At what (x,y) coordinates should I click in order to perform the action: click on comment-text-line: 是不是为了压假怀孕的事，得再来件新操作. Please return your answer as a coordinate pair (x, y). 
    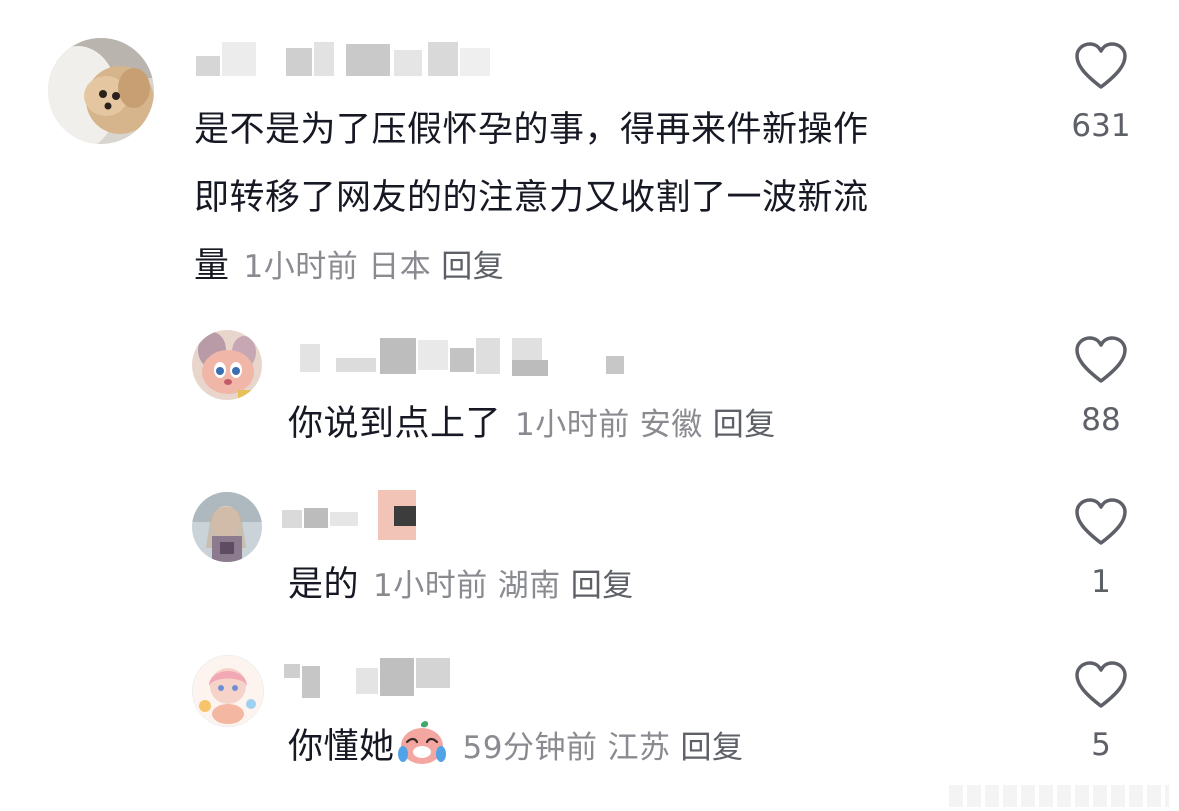
    Looking at the image, I should click on (531, 130).